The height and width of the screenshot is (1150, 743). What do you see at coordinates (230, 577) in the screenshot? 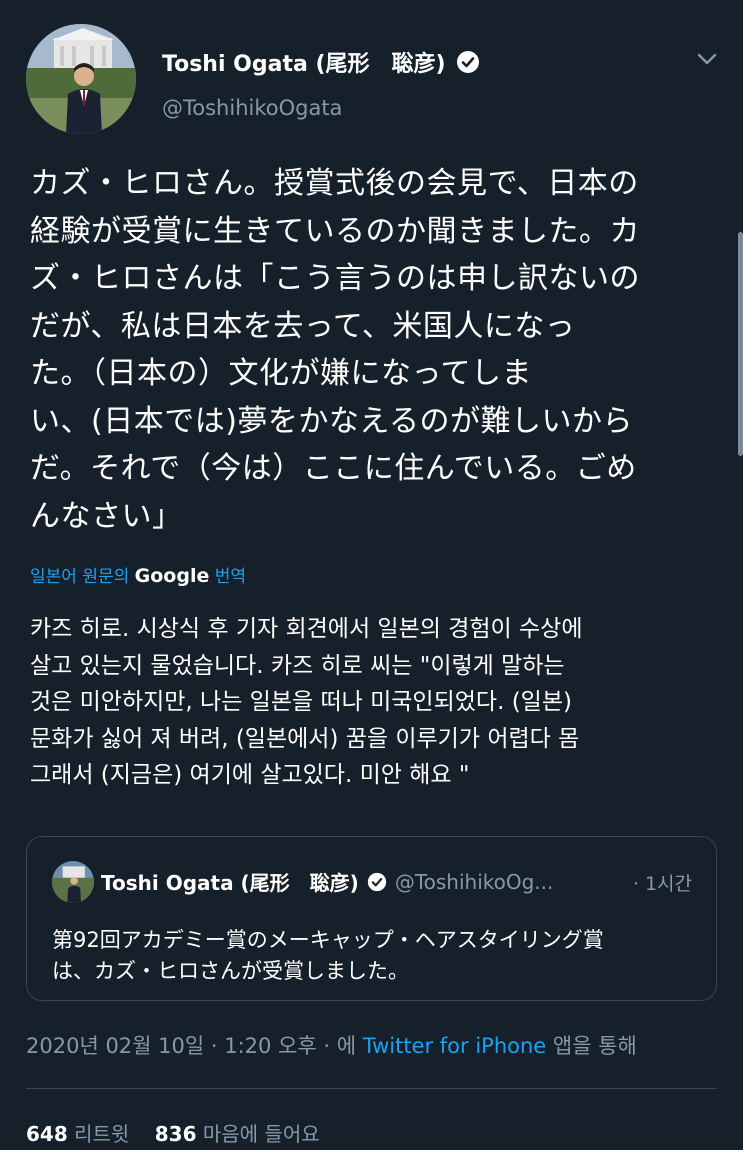
I see `translate-action: 번역` at bounding box center [230, 577].